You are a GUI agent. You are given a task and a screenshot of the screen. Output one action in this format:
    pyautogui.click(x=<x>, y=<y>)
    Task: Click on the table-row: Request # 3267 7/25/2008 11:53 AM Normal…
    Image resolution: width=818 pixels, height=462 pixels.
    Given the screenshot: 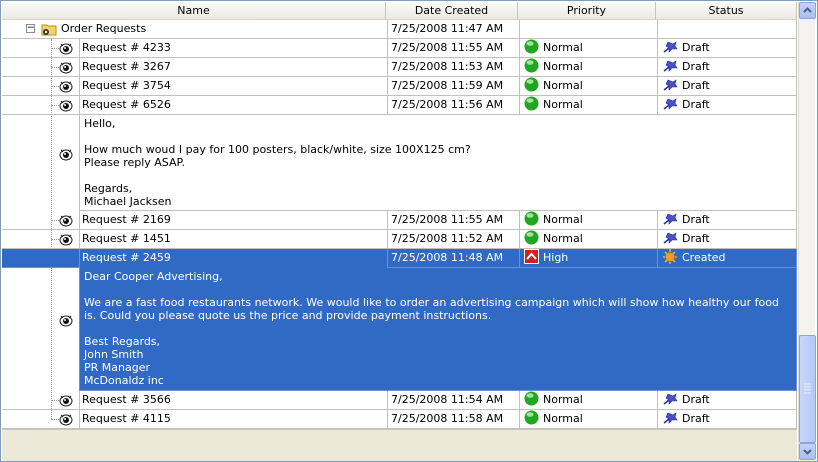 What is the action you would take?
    pyautogui.click(x=399, y=67)
    